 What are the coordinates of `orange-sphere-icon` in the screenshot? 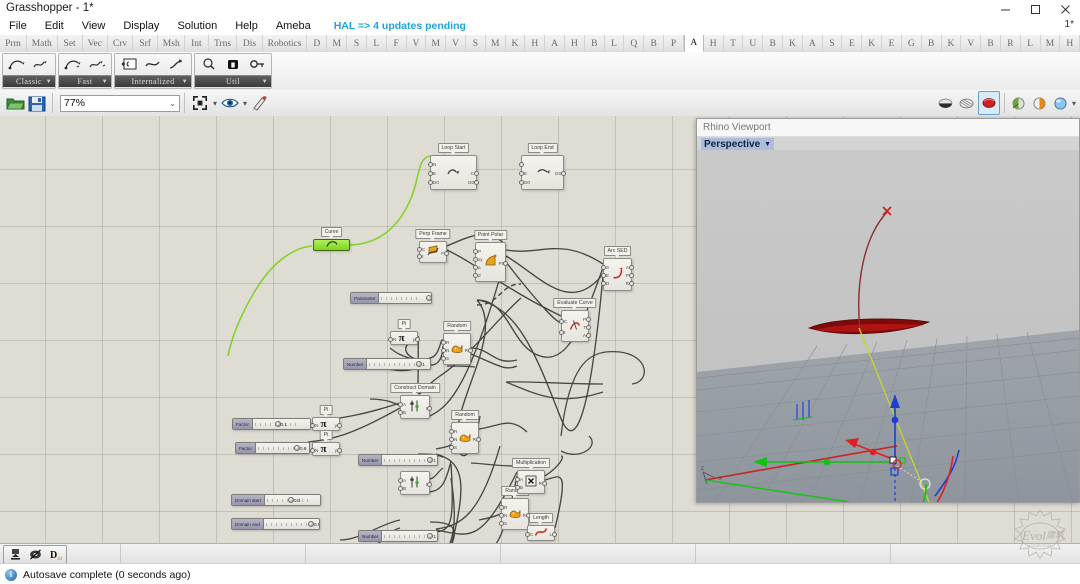 It's located at (1040, 103).